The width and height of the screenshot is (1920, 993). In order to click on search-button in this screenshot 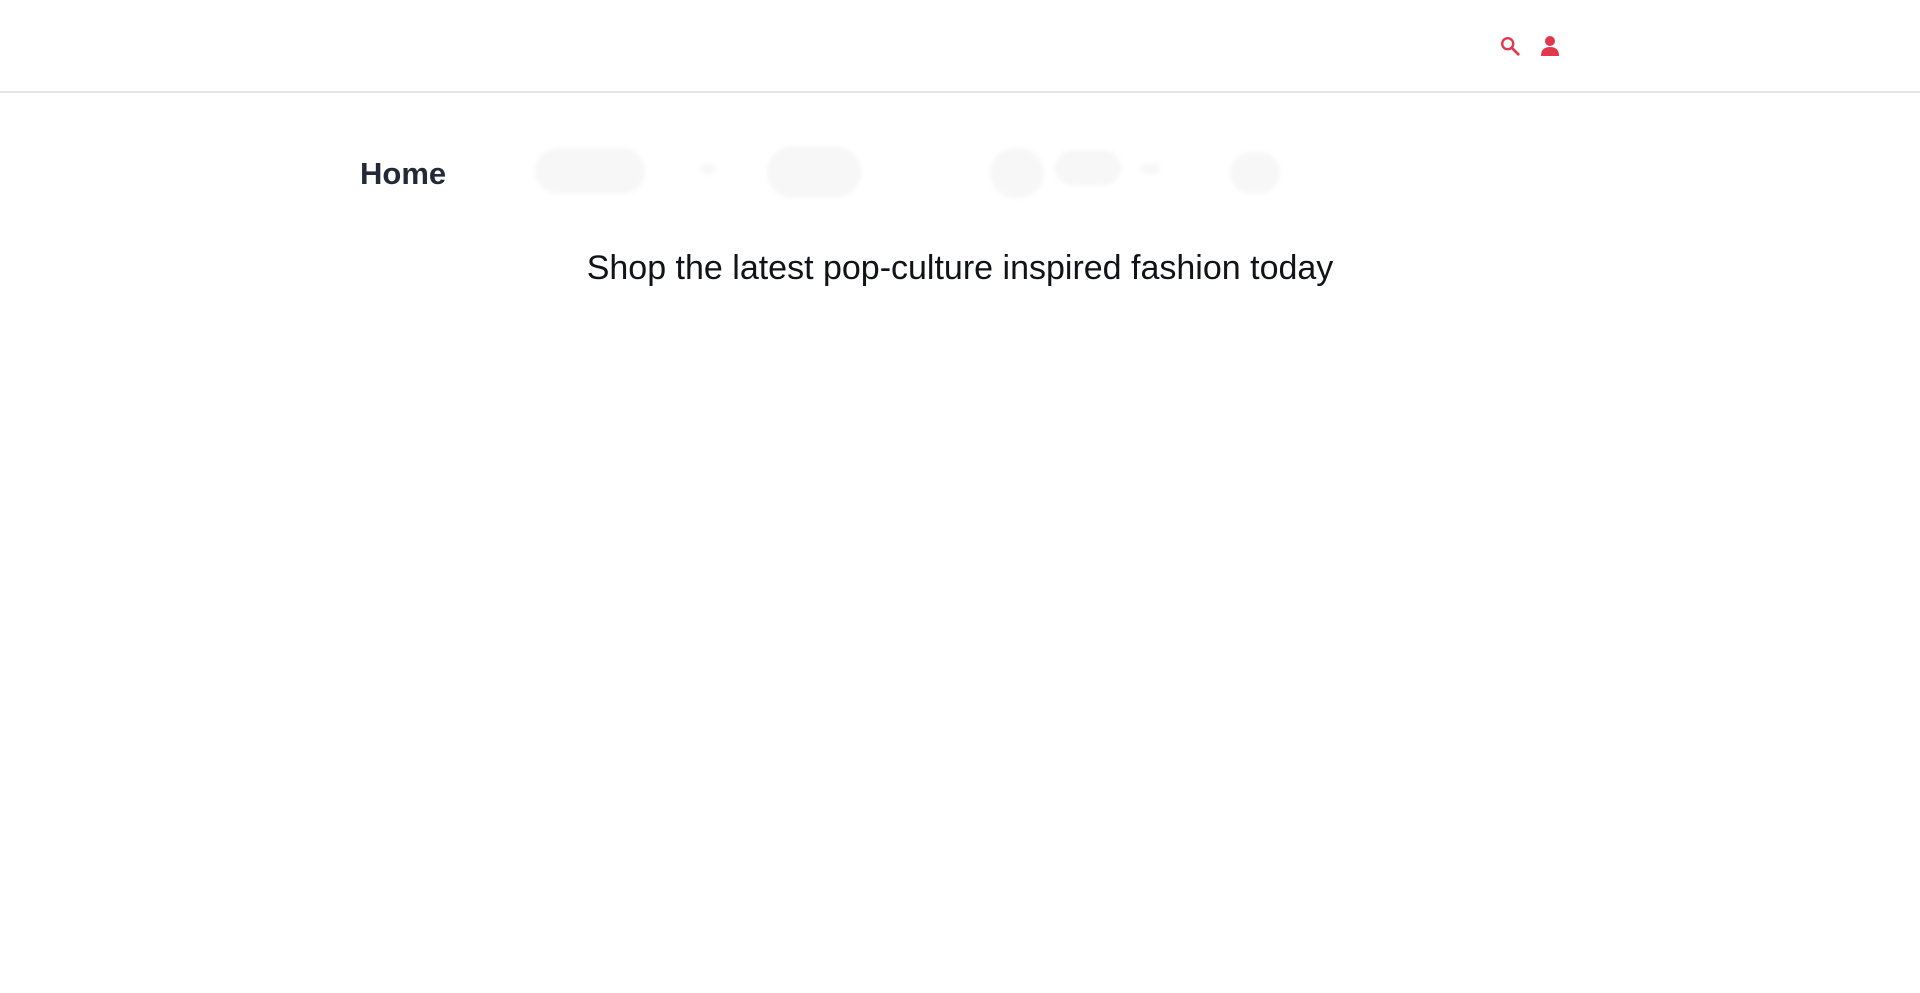, I will do `click(1510, 46)`.